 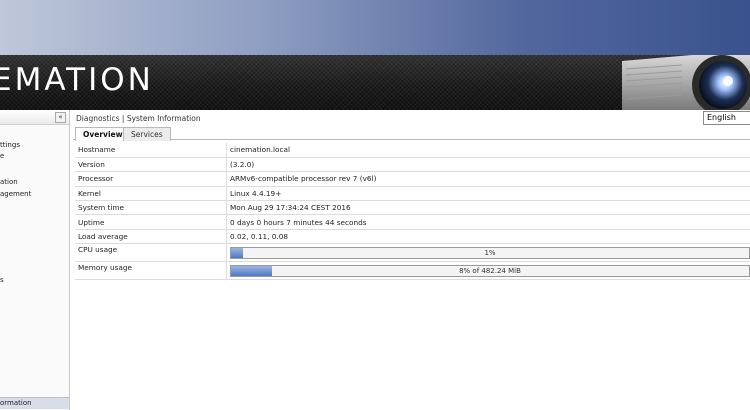 What do you see at coordinates (488, 208) in the screenshot?
I see `system-time-value: Mon Aug 29 17:34:24 CEST 2016` at bounding box center [488, 208].